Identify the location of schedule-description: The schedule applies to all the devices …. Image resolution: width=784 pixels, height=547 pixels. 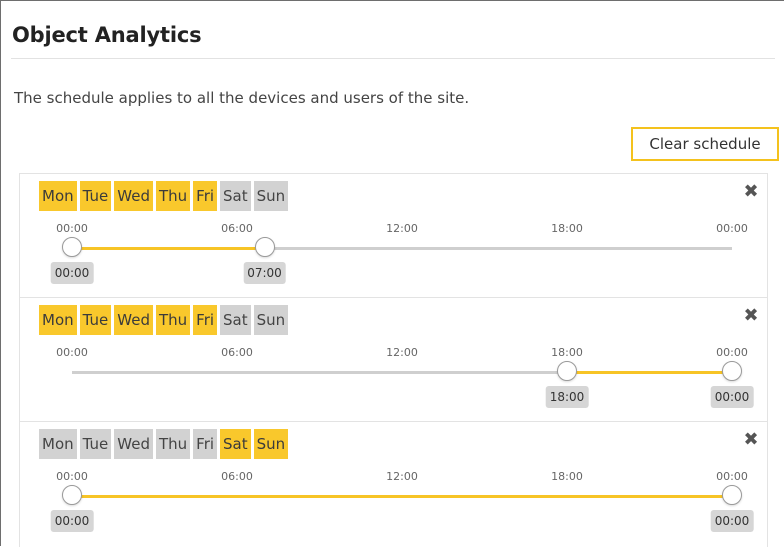
(242, 98).